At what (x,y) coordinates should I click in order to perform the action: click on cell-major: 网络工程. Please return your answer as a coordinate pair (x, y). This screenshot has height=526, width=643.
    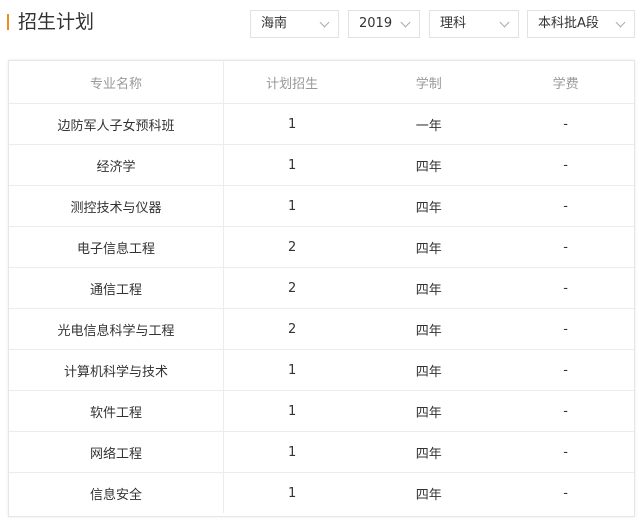
    Looking at the image, I should click on (116, 452).